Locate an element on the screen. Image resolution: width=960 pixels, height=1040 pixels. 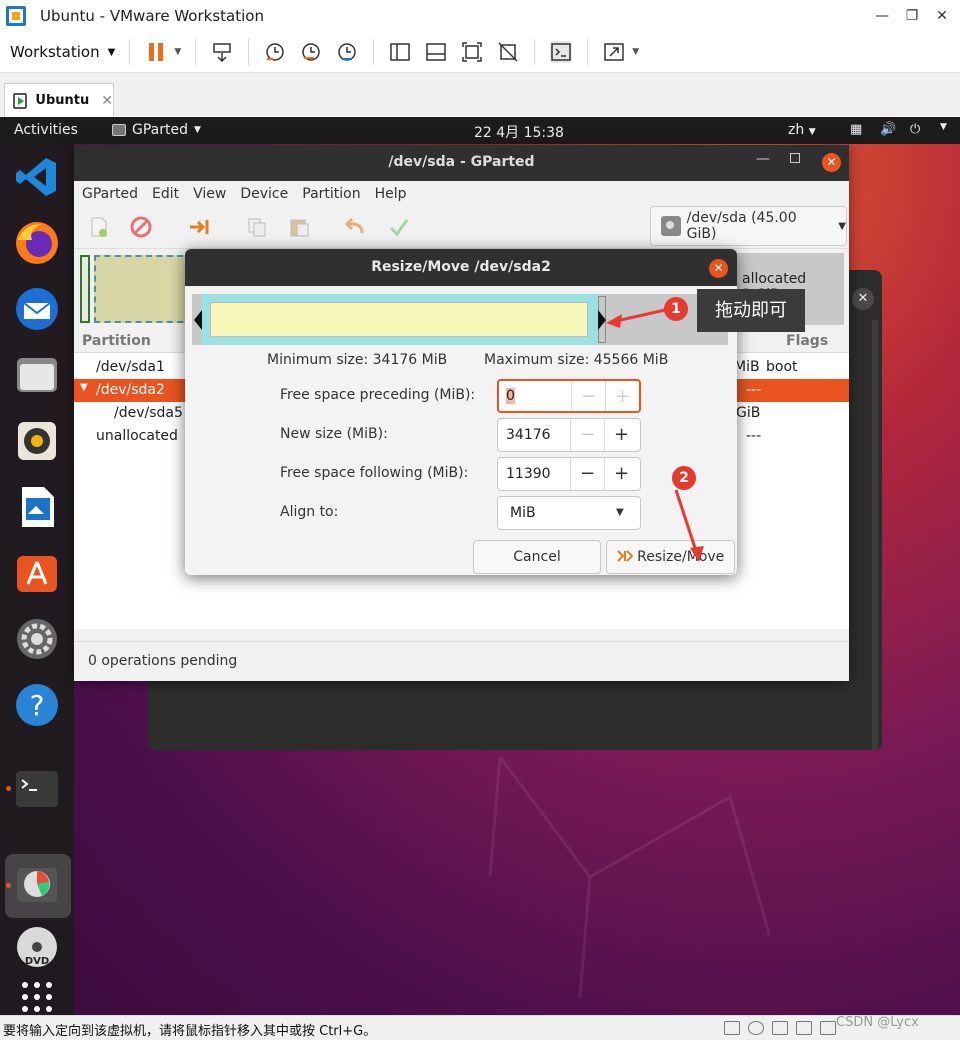
software-center-icon is located at coordinates (37, 573).